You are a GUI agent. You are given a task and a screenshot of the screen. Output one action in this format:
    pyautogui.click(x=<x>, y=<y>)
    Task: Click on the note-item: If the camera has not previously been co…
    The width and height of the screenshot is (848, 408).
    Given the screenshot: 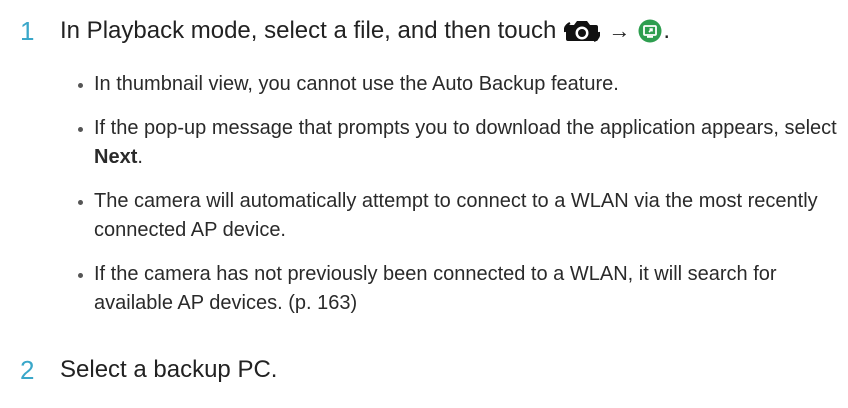 What is the action you would take?
    pyautogui.click(x=458, y=289)
    